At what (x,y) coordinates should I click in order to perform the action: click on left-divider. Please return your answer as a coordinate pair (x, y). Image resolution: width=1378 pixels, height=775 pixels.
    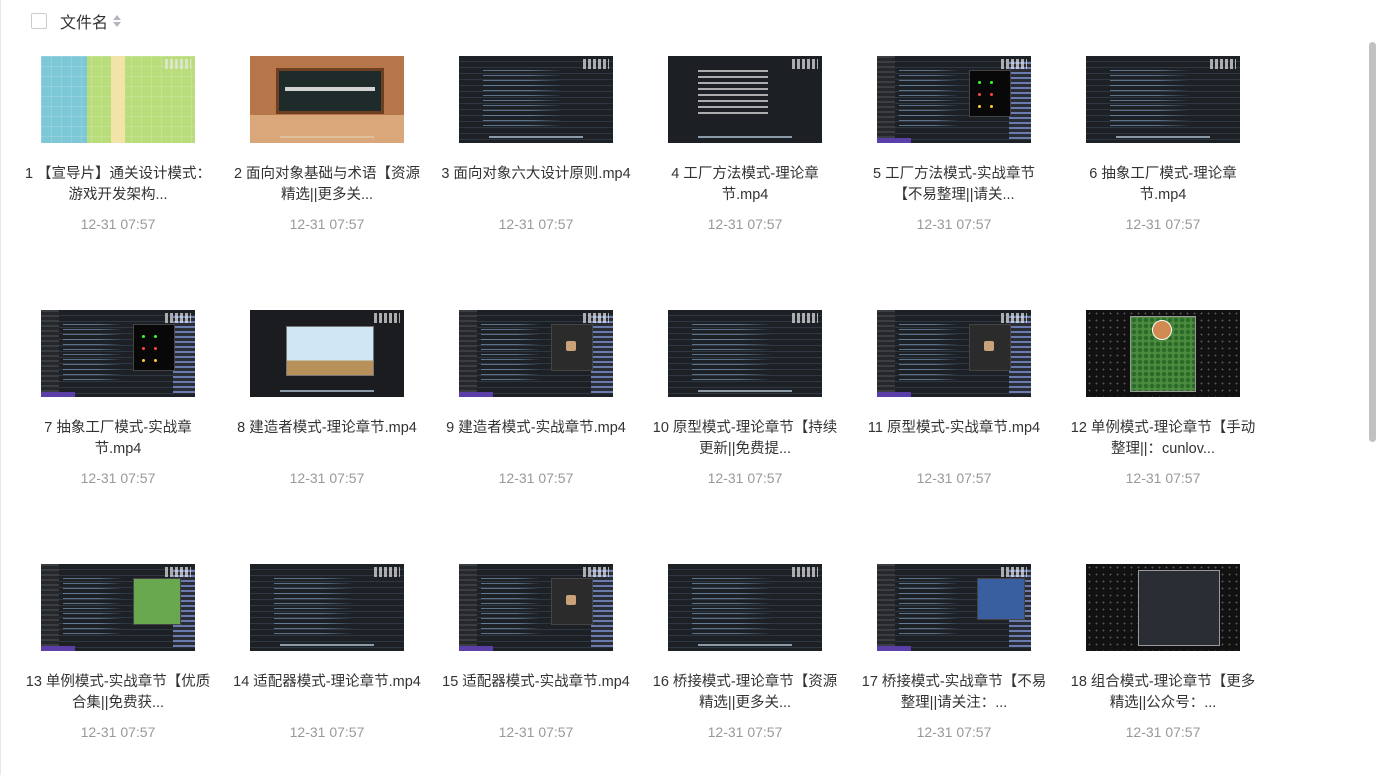
    Looking at the image, I should click on (0, 387).